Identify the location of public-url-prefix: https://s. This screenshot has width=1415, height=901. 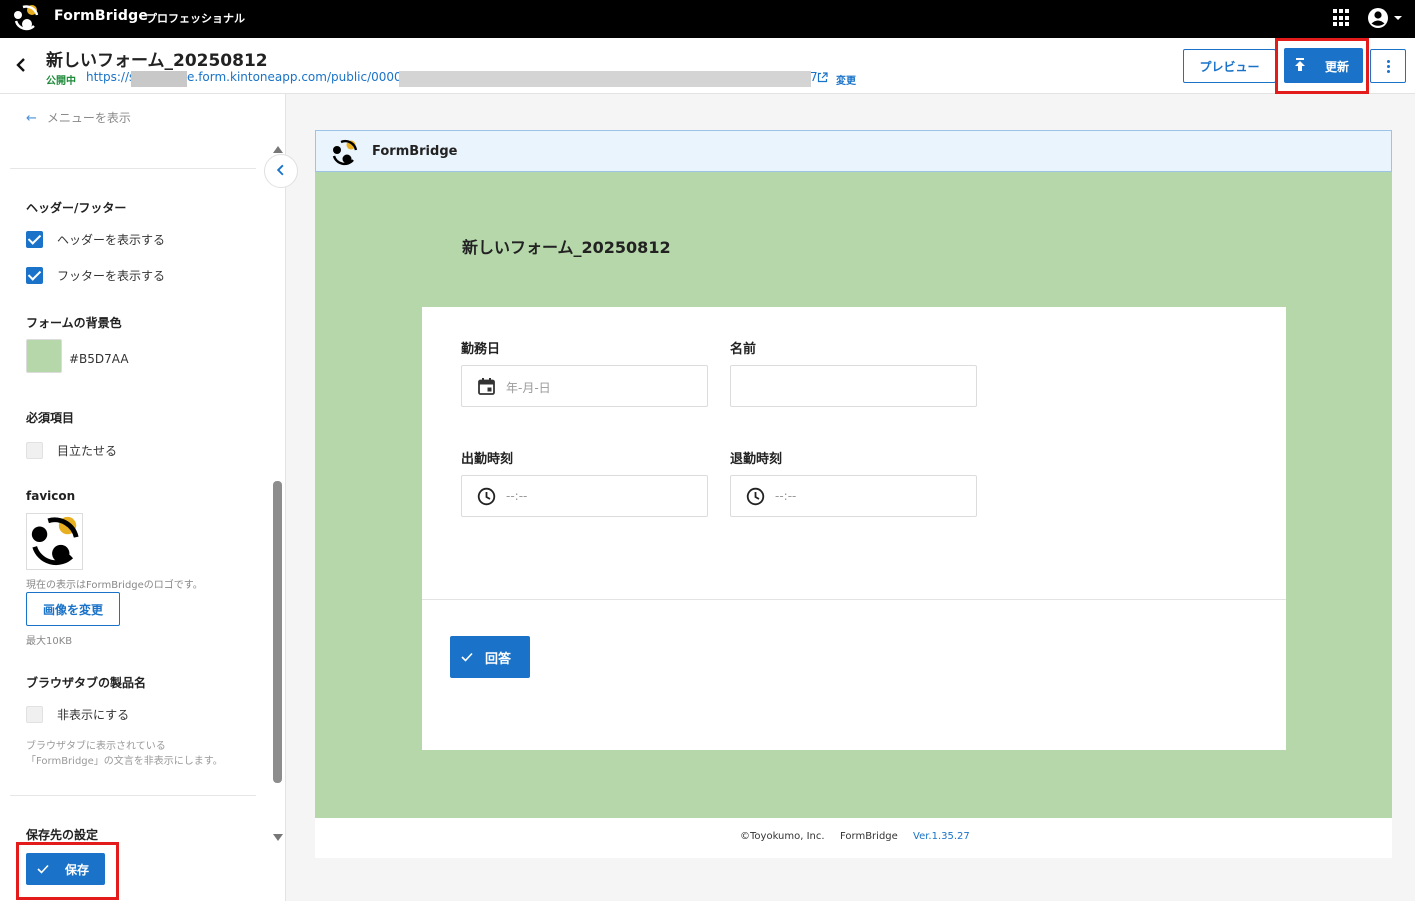
(110, 77).